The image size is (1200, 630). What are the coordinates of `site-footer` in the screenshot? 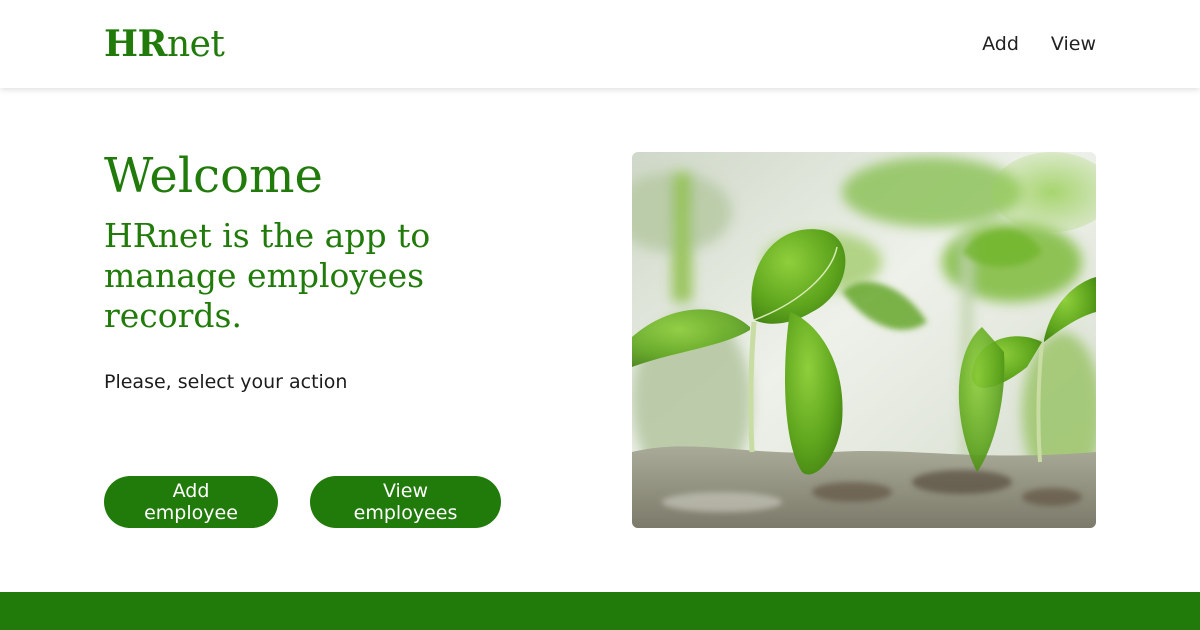 It's located at (600, 611).